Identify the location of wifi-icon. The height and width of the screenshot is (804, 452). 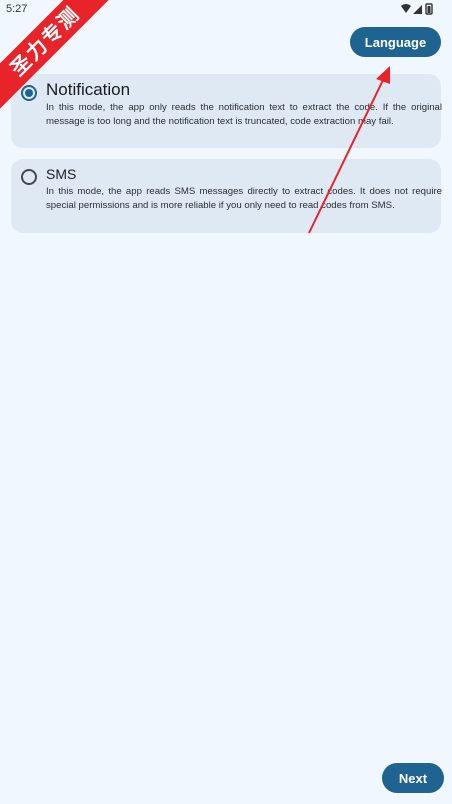
(406, 8).